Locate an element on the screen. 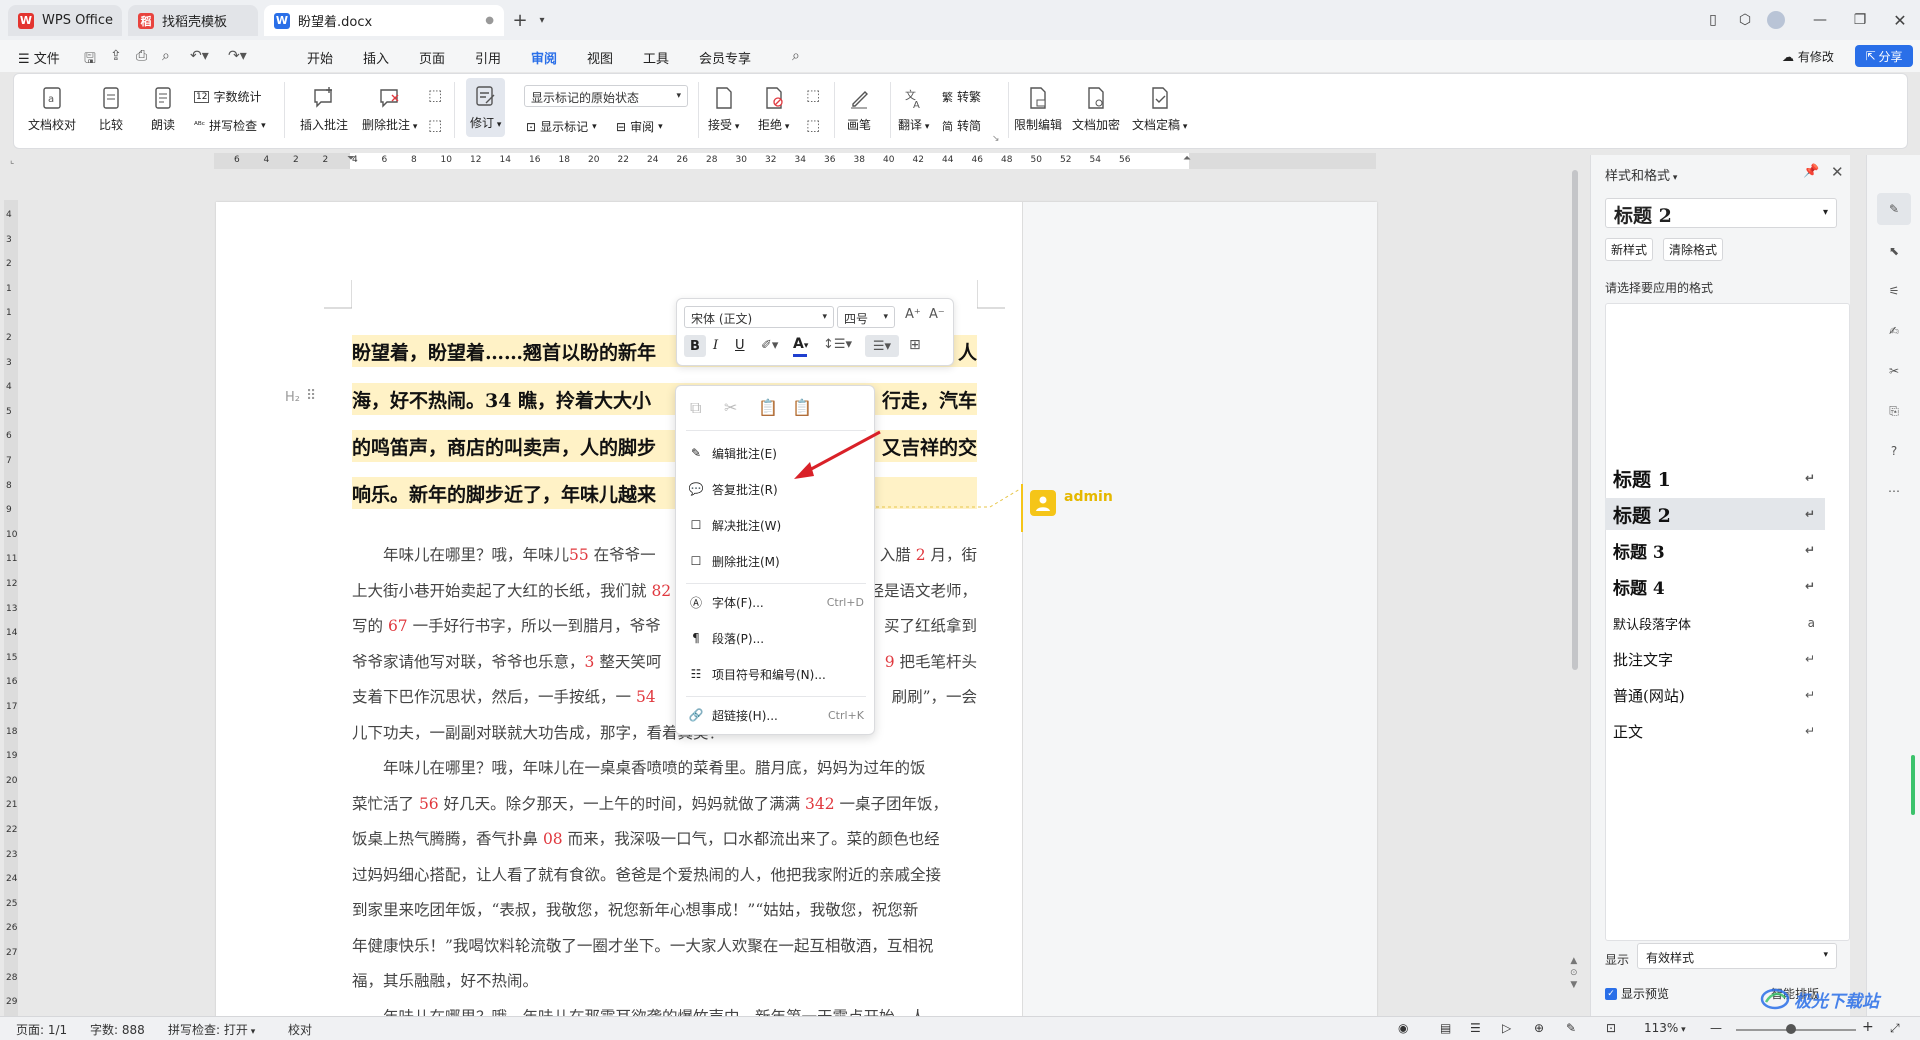 This screenshot has width=1920, height=1040. read-aloud-button: 朗读 is located at coordinates (163, 108).